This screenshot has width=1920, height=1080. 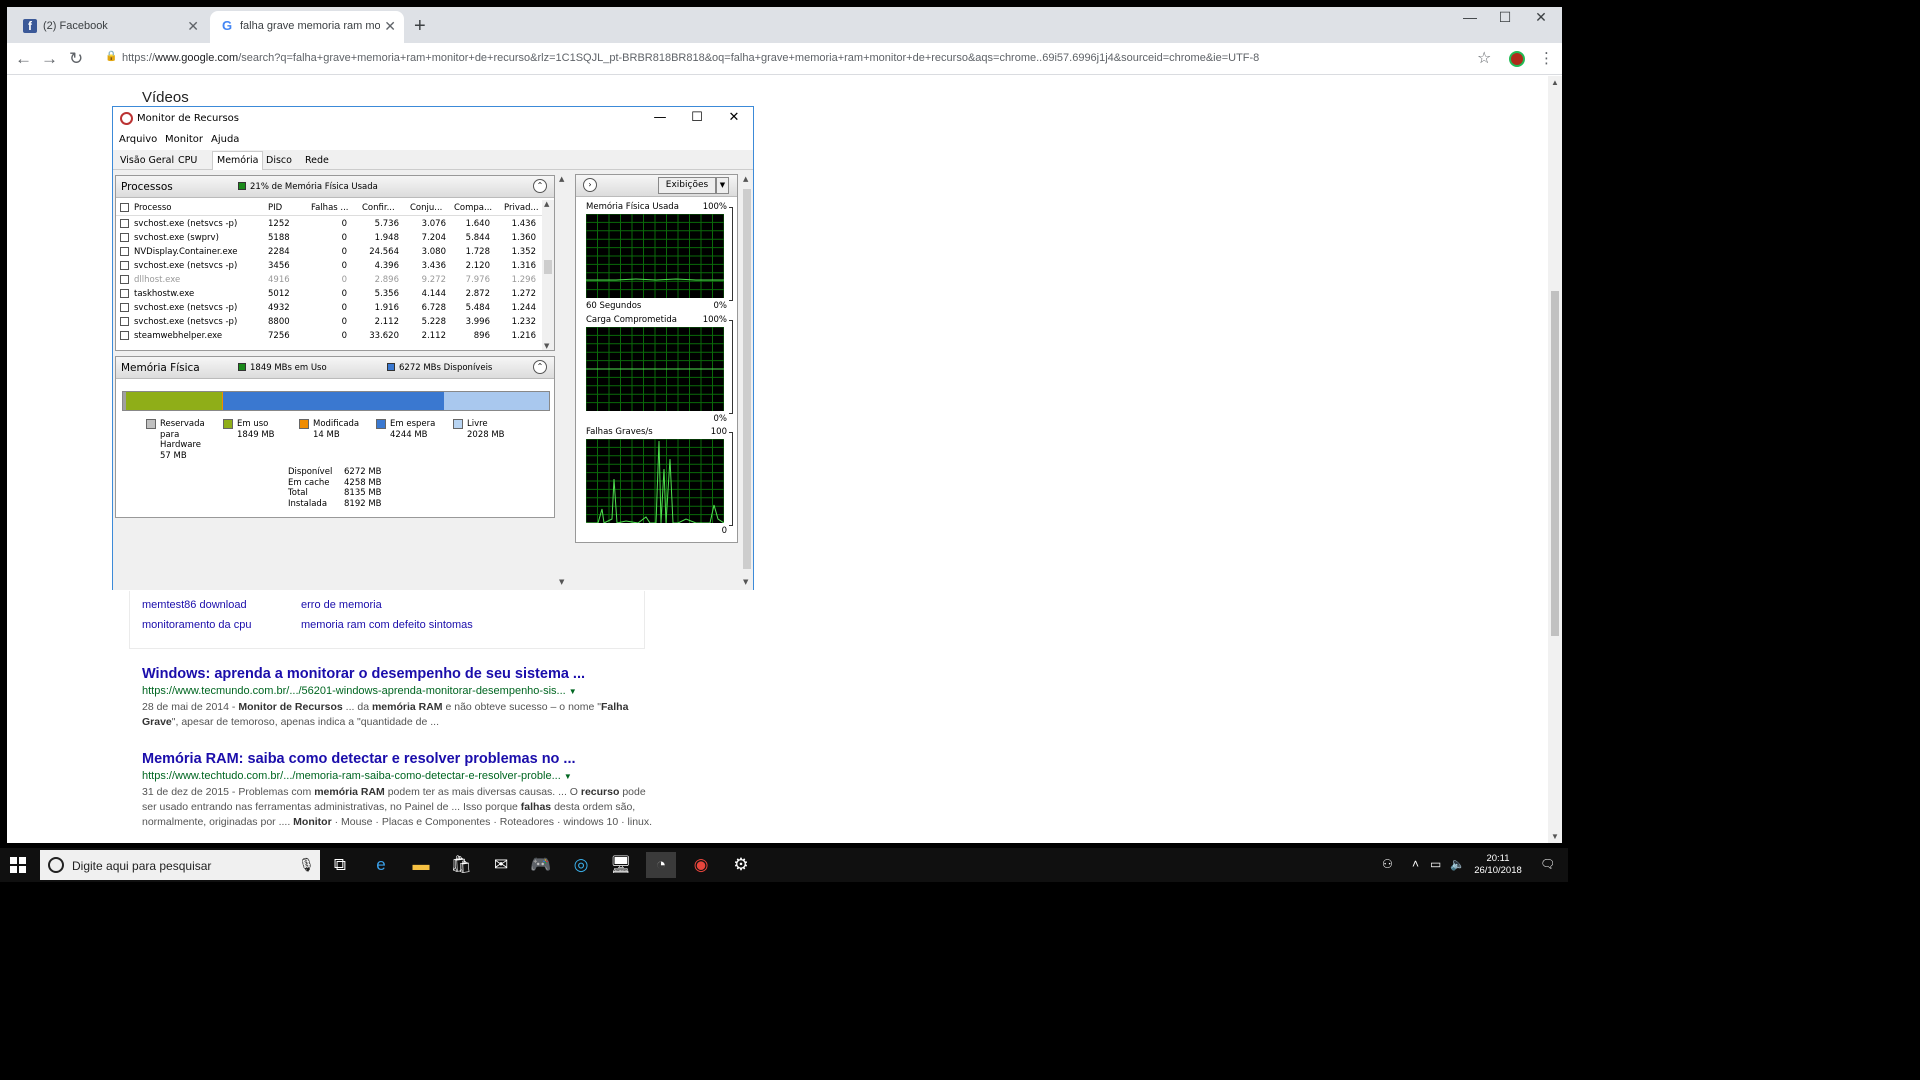 I want to click on left-pane-scrollbar: ▲ ▼, so click(x=563, y=380).